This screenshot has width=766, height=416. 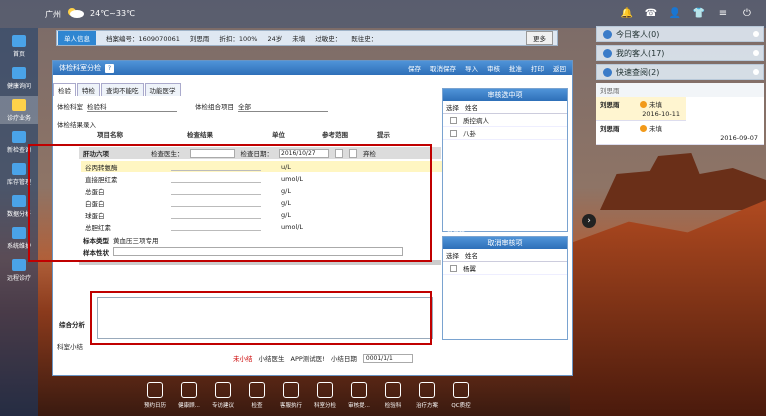 What do you see at coordinates (199, 39) in the screenshot?
I see `patient-name: 刘思雨` at bounding box center [199, 39].